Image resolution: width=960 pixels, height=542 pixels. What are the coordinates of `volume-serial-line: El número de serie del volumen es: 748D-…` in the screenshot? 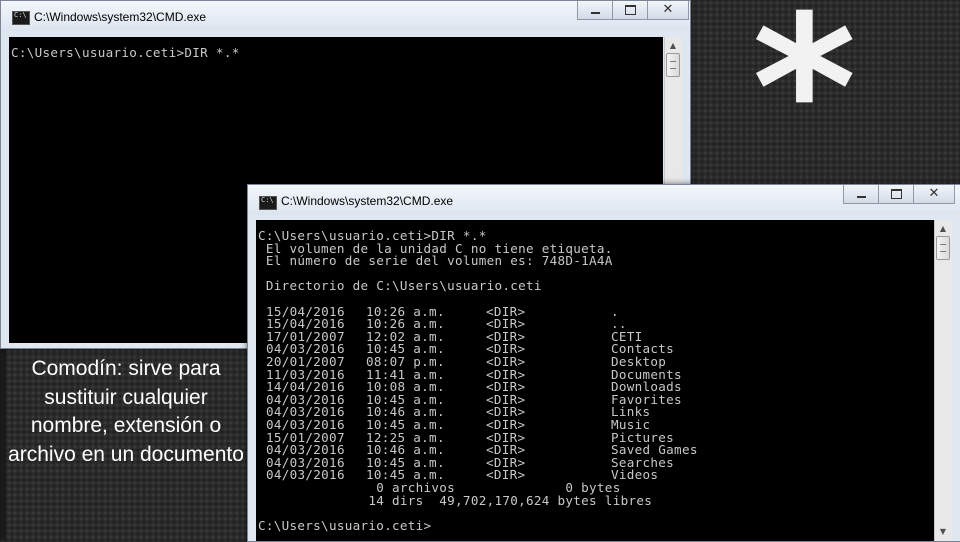 It's located at (435, 261).